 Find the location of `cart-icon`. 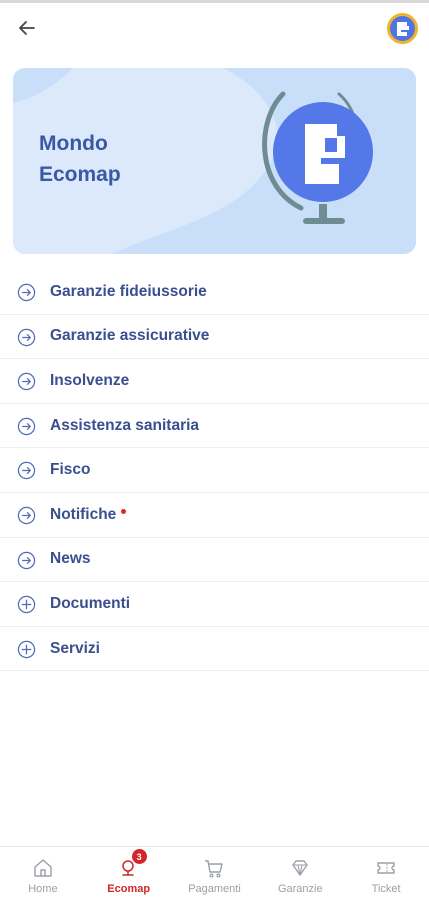

cart-icon is located at coordinates (214, 869).